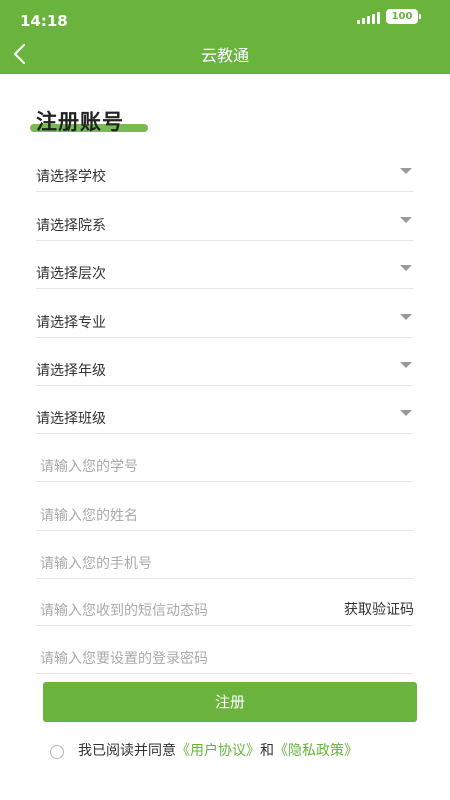 This screenshot has width=450, height=800. I want to click on status-bar: 14:18 100, so click(225, 17).